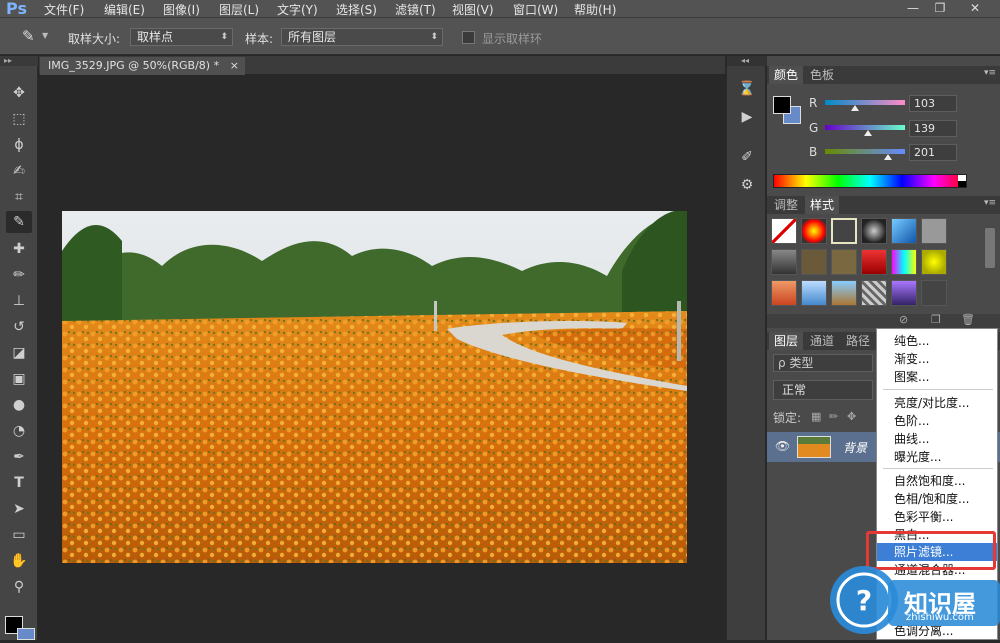 This screenshot has width=1000, height=643. I want to click on blend-mode-select: 正常, so click(823, 390).